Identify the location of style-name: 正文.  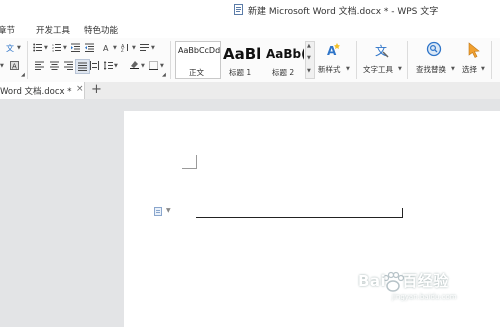
(196, 72).